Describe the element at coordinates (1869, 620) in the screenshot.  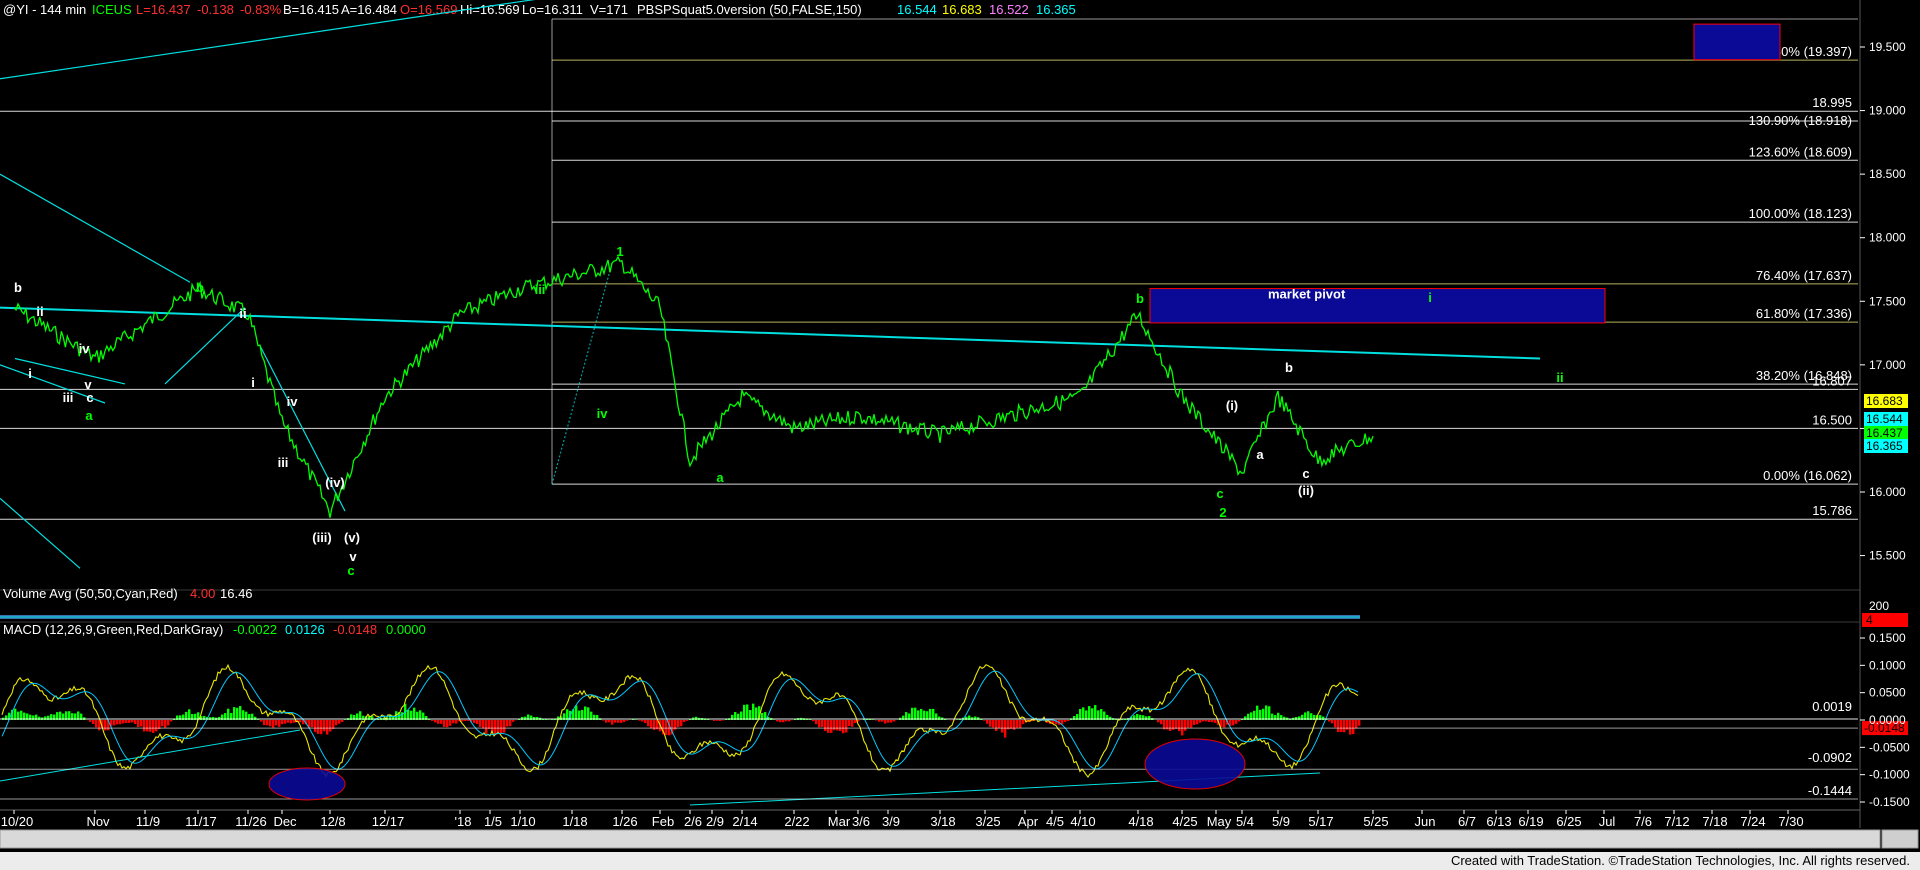
I see `macd-top-tag-label: 4` at that location.